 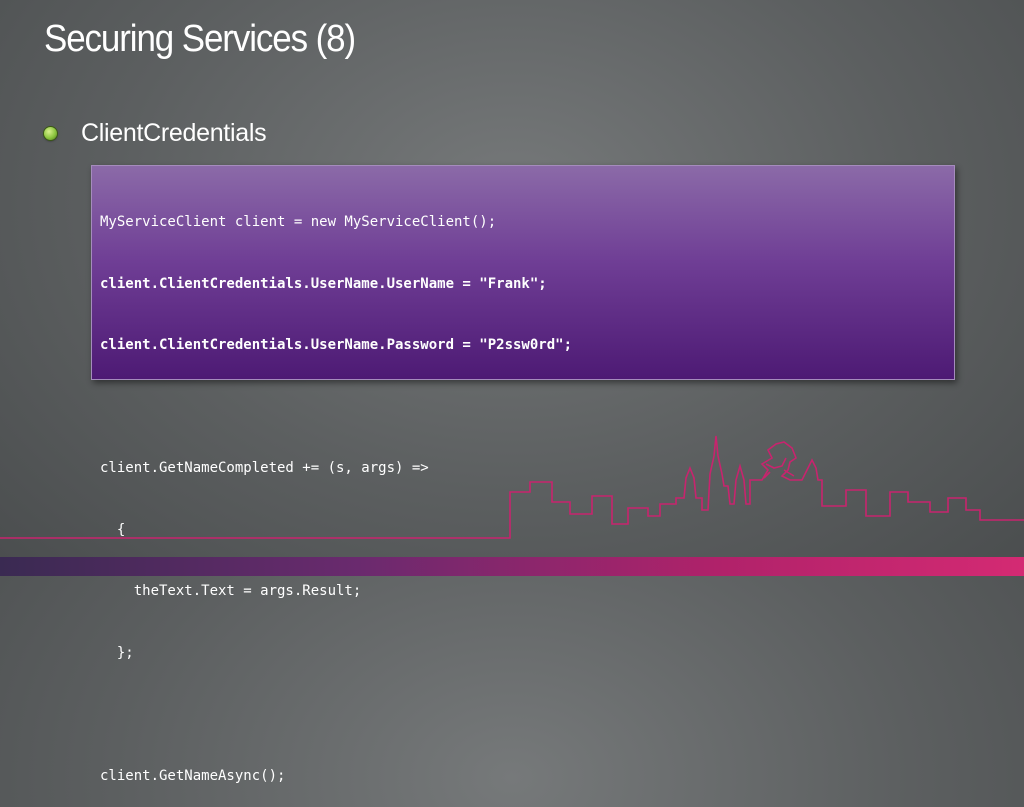 I want to click on bullet-item: ClientCredentials, so click(x=155, y=133).